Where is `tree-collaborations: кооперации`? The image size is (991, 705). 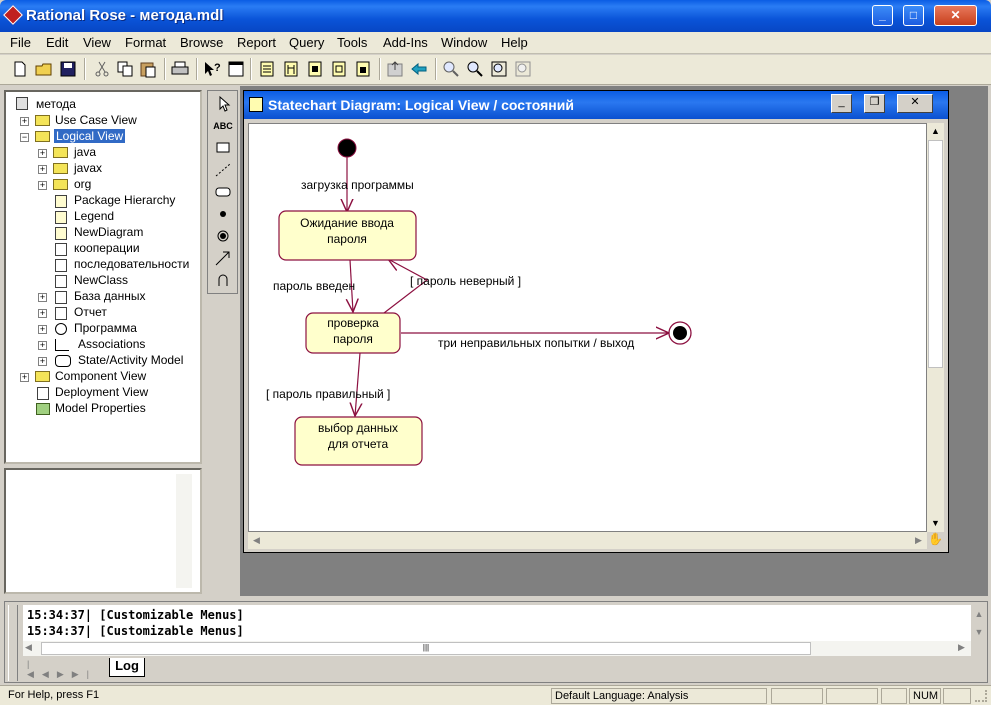 tree-collaborations: кооперации is located at coordinates (107, 248).